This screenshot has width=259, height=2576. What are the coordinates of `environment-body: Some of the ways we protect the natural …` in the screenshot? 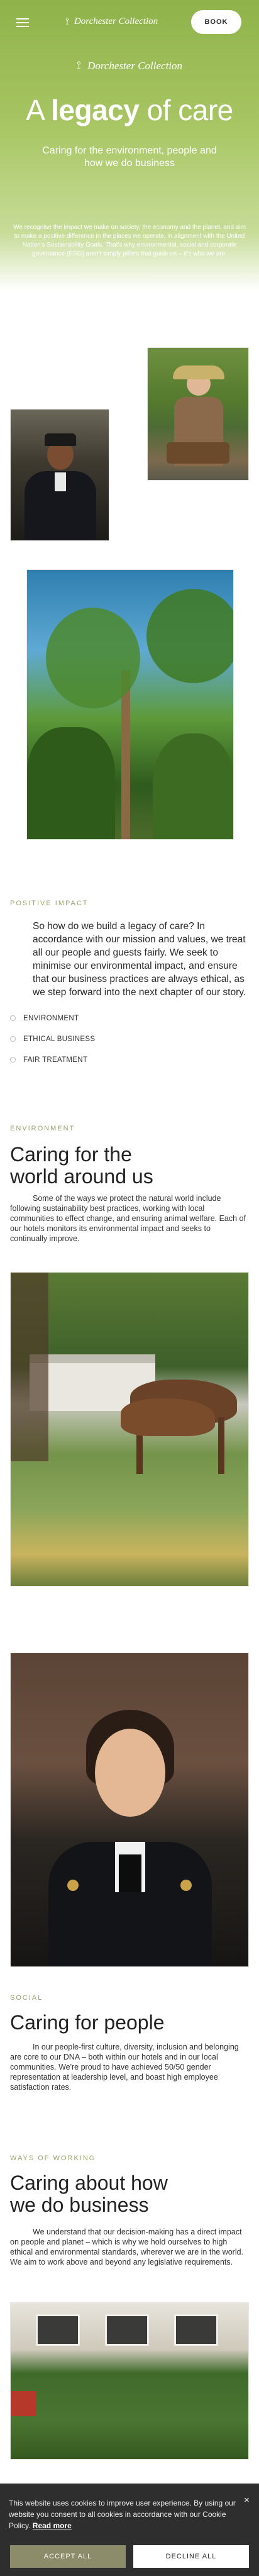 It's located at (128, 1218).